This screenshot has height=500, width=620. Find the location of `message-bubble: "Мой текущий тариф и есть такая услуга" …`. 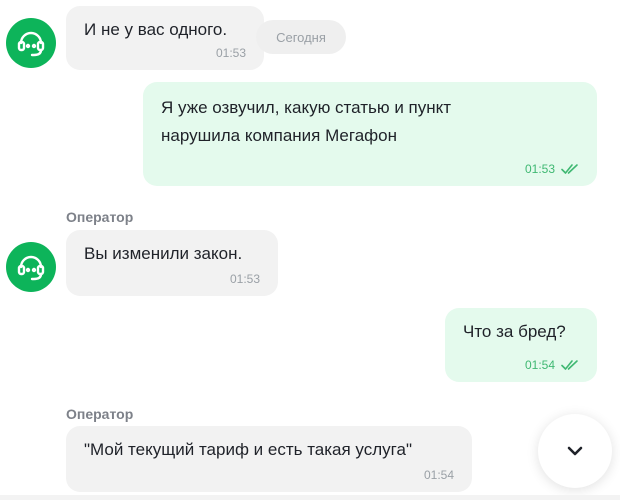

message-bubble: "Мой текущий тариф и есть такая услуга" … is located at coordinates (269, 459).